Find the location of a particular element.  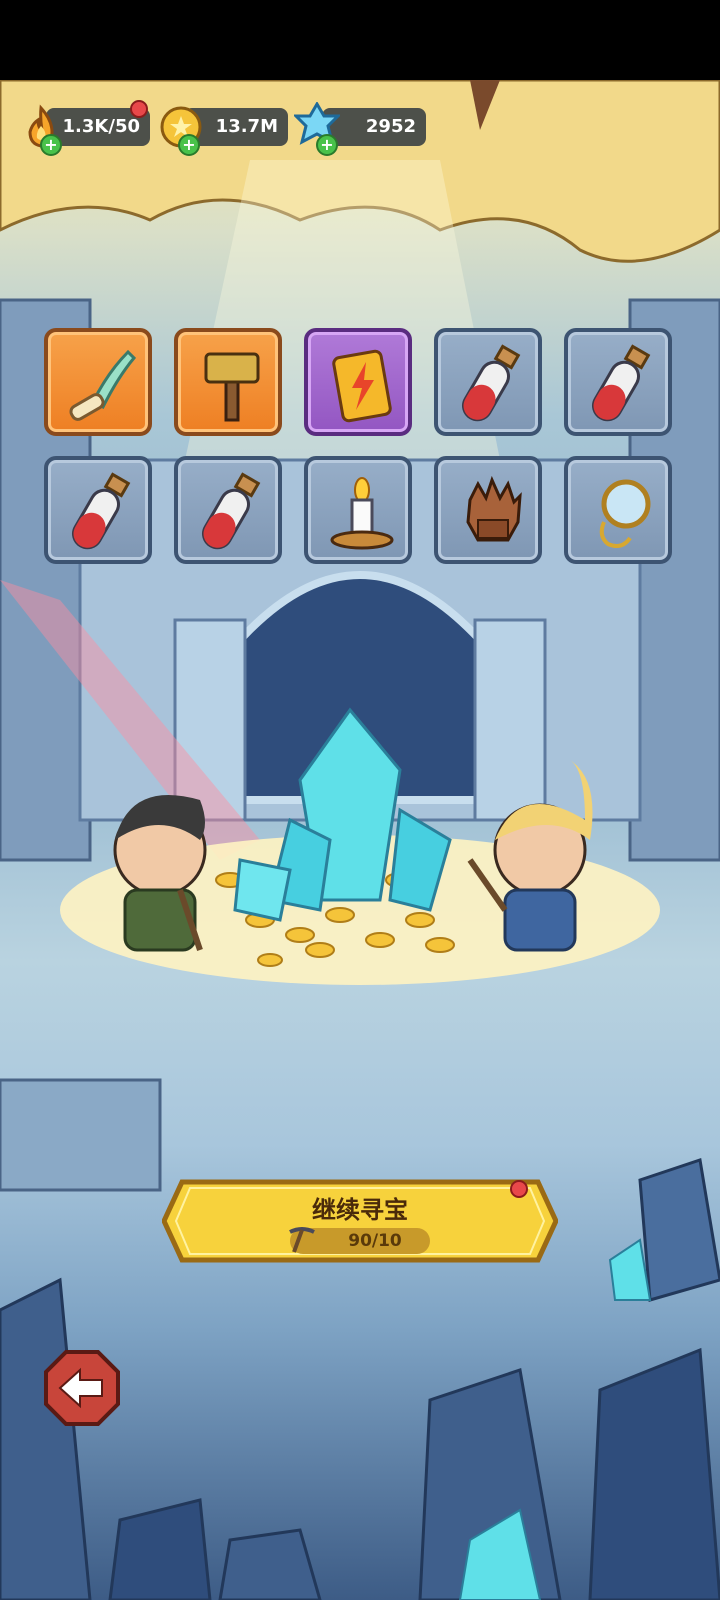

pickaxe-counter: 90/10 is located at coordinates (359, 1240).